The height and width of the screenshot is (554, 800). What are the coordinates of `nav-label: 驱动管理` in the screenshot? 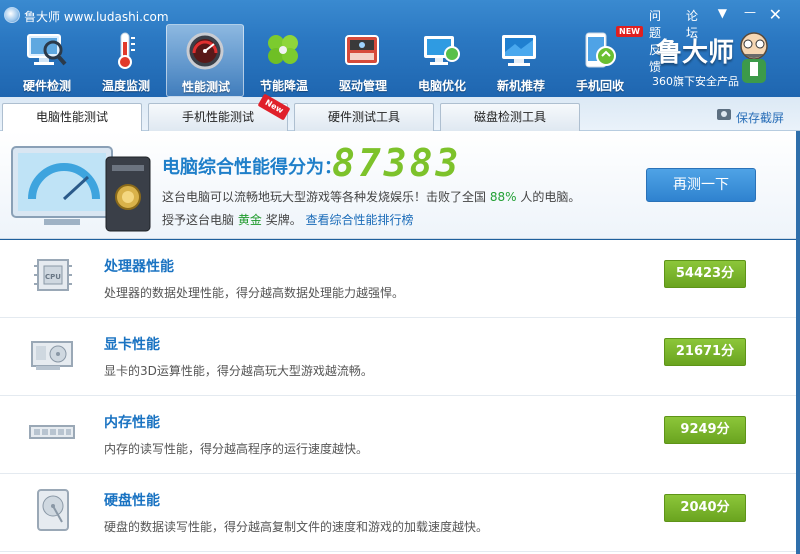 It's located at (362, 86).